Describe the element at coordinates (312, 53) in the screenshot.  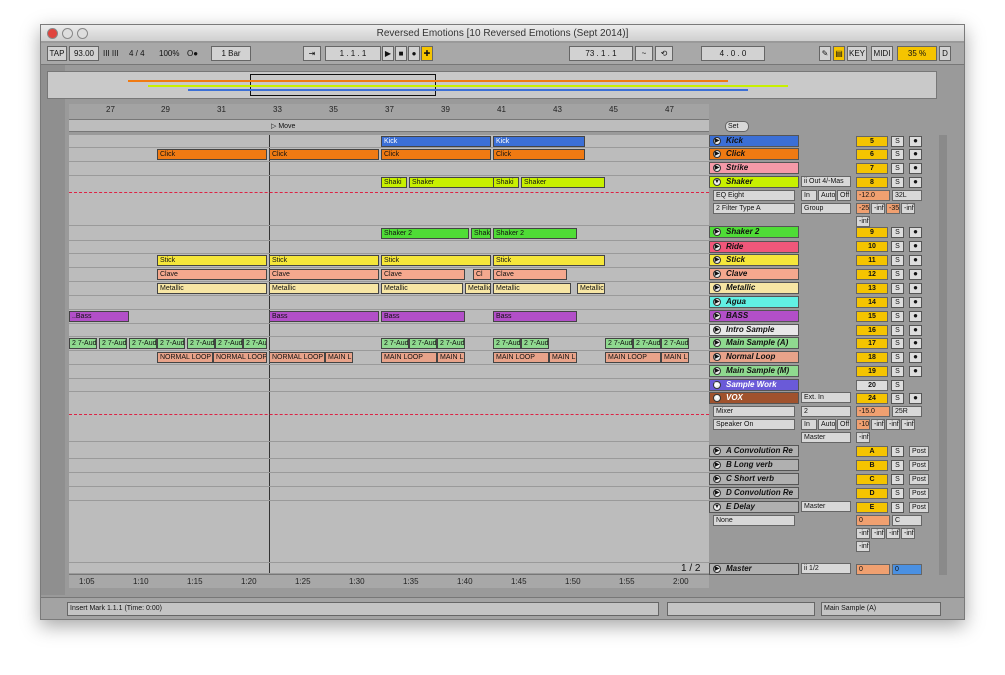
I see `follow-toggle: ⇥` at that location.